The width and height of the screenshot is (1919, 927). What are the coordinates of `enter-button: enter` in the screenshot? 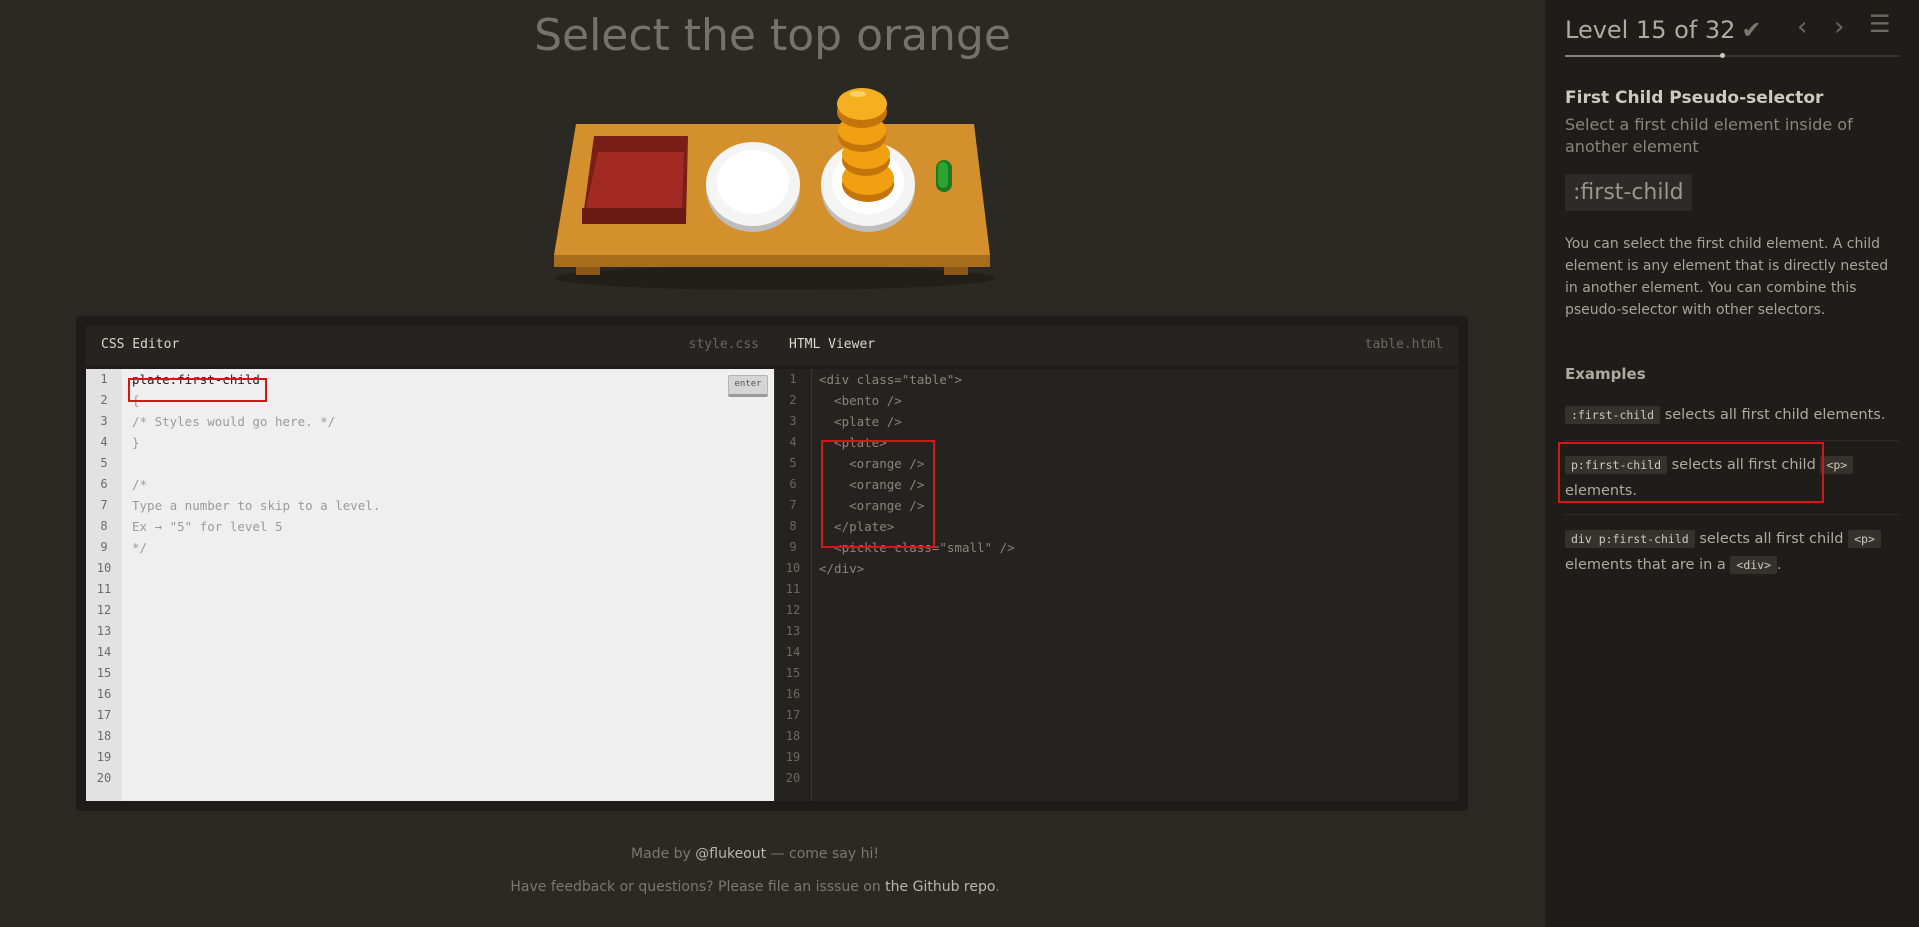 It's located at (748, 386).